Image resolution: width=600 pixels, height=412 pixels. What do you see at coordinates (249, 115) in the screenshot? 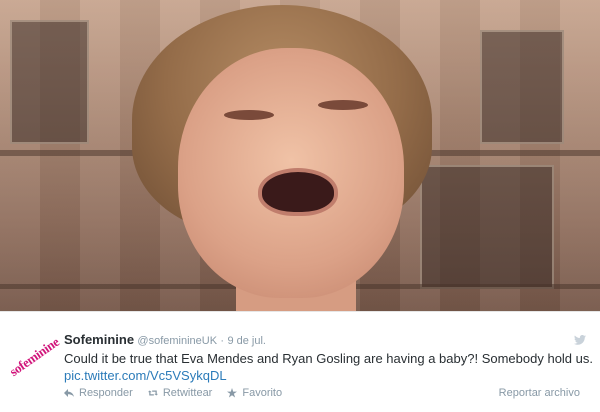
I see `photo-eye-left` at bounding box center [249, 115].